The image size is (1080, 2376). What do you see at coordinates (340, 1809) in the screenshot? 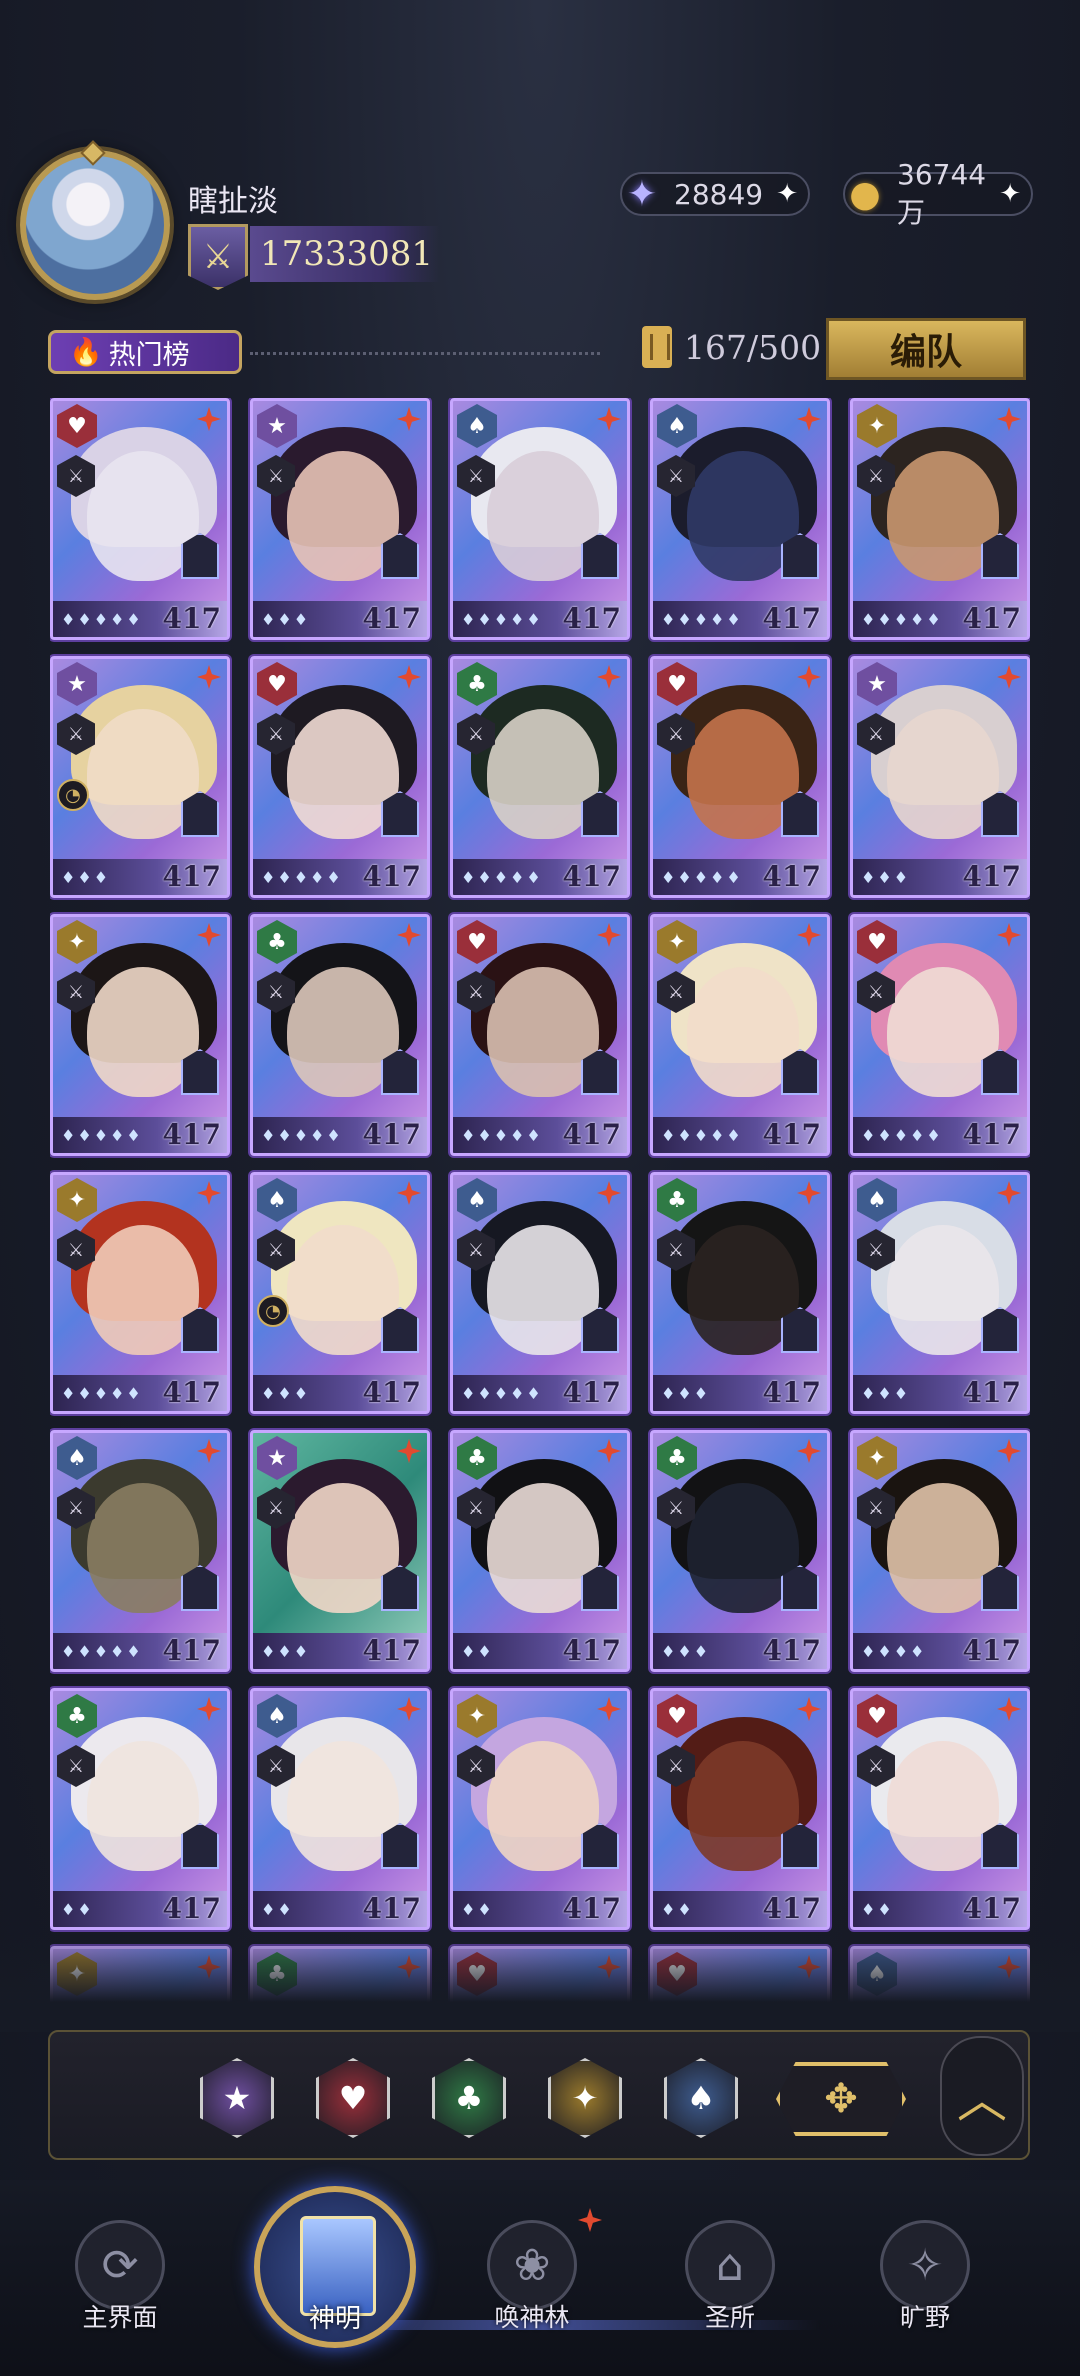
I see `hero-card: ♠ ⚔ ♦♦ 417` at bounding box center [340, 1809].